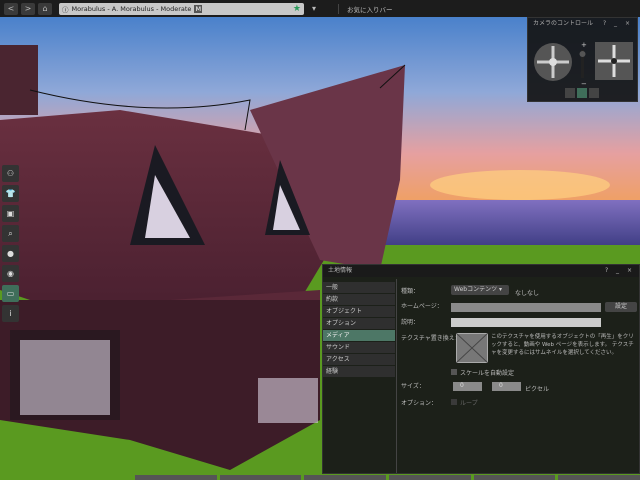  Describe the element at coordinates (359, 335) in the screenshot. I see `tab-media: メディア` at that location.